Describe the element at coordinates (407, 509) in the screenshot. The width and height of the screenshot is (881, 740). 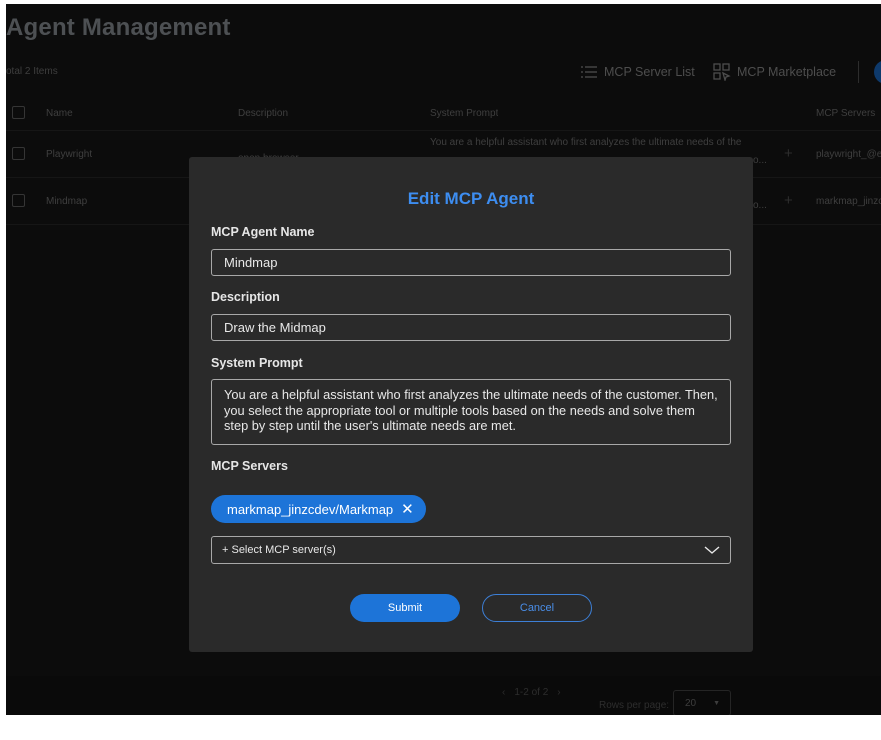
I see `close-icon: ✕` at that location.